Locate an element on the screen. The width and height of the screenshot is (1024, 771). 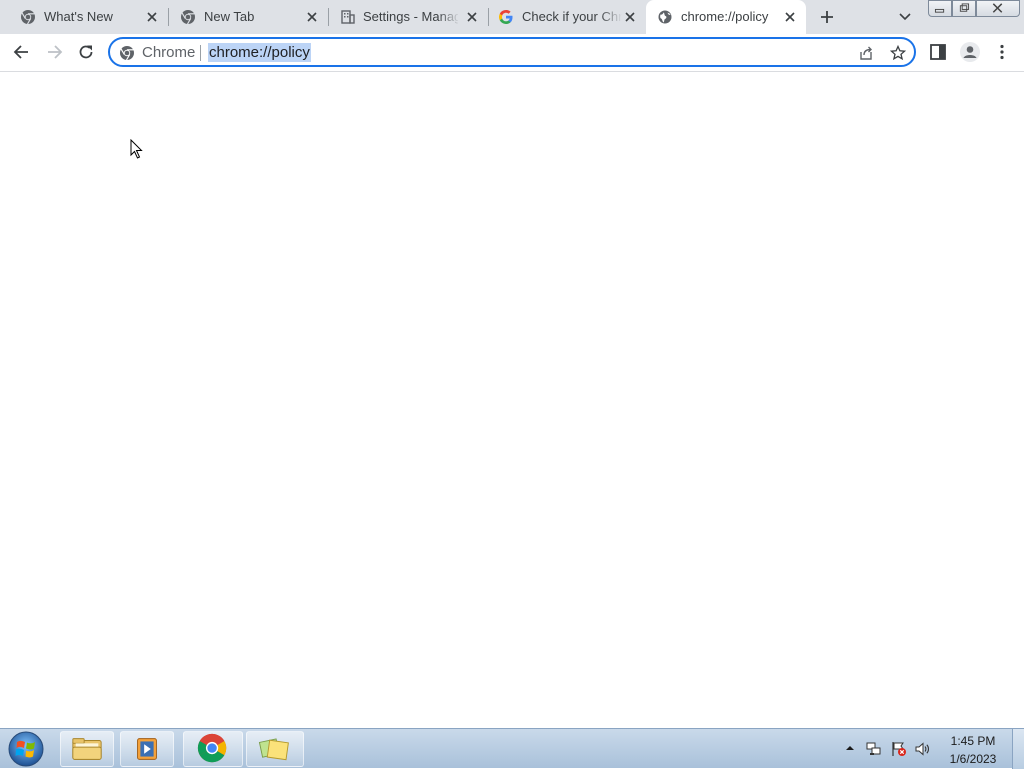
volume-icon is located at coordinates (922, 749).